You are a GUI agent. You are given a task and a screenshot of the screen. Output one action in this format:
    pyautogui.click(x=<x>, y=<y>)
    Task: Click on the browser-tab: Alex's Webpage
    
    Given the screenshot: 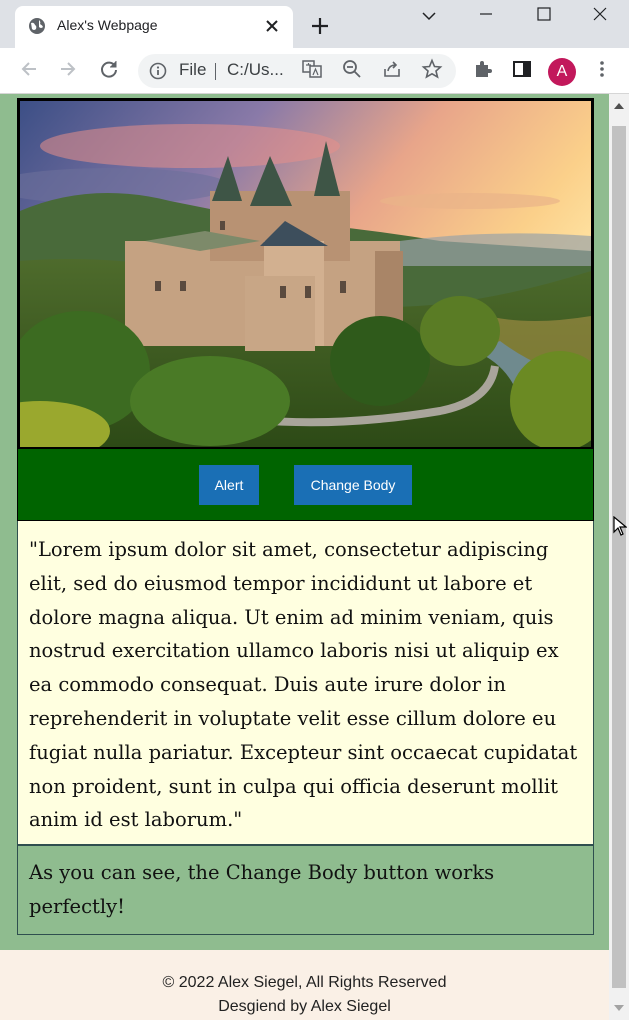 What is the action you would take?
    pyautogui.click(x=154, y=27)
    